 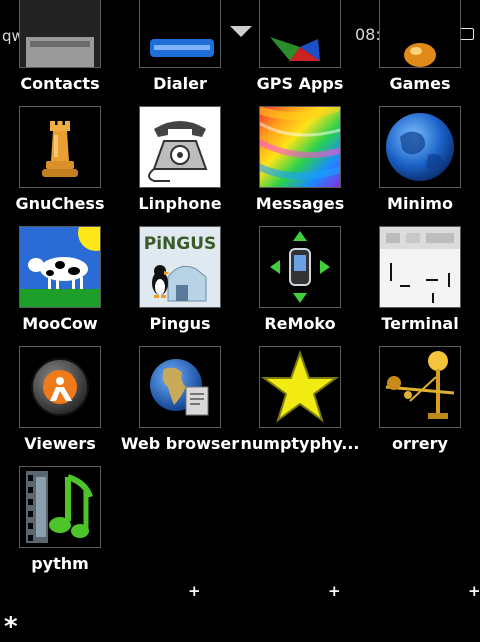 I want to click on app-gnuchess: GnuChess, so click(x=60, y=166).